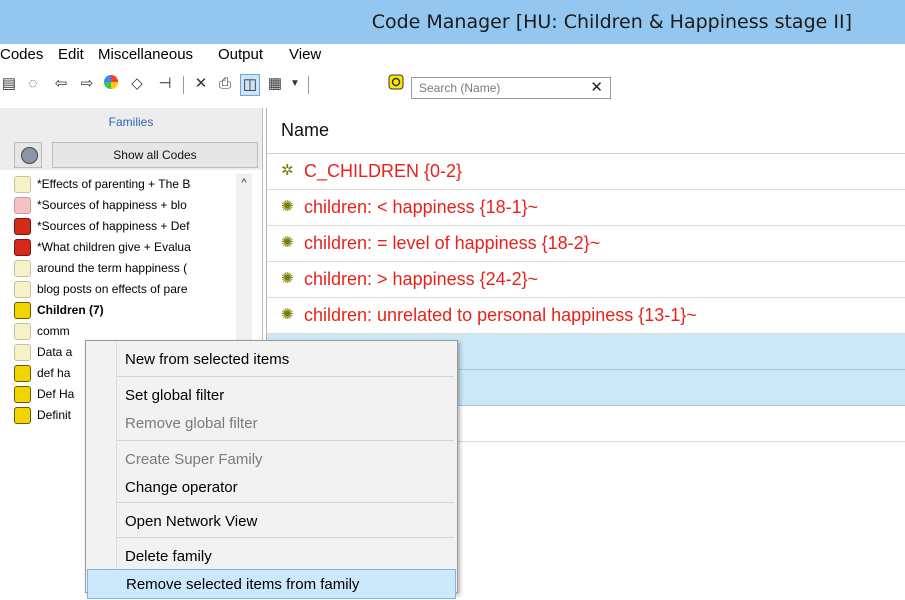 The width and height of the screenshot is (905, 600). What do you see at coordinates (61, 84) in the screenshot?
I see `back-arrow-icon: ⇦` at bounding box center [61, 84].